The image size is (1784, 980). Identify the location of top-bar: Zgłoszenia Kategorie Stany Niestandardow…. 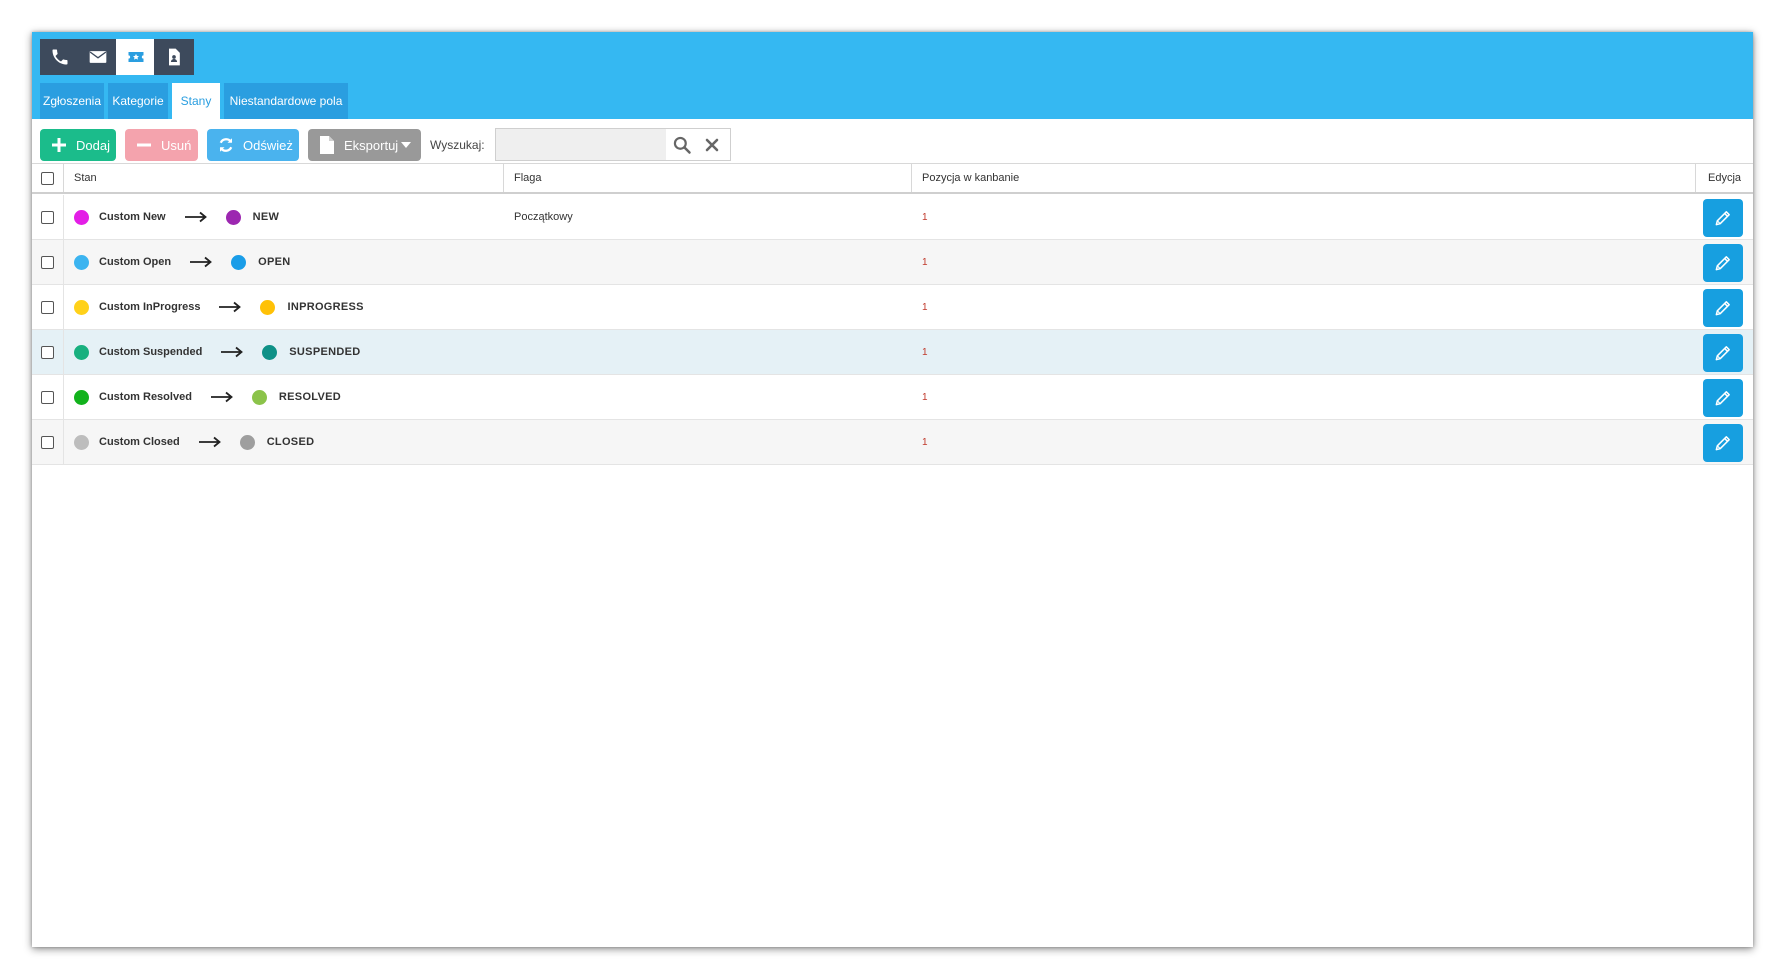
(892, 75).